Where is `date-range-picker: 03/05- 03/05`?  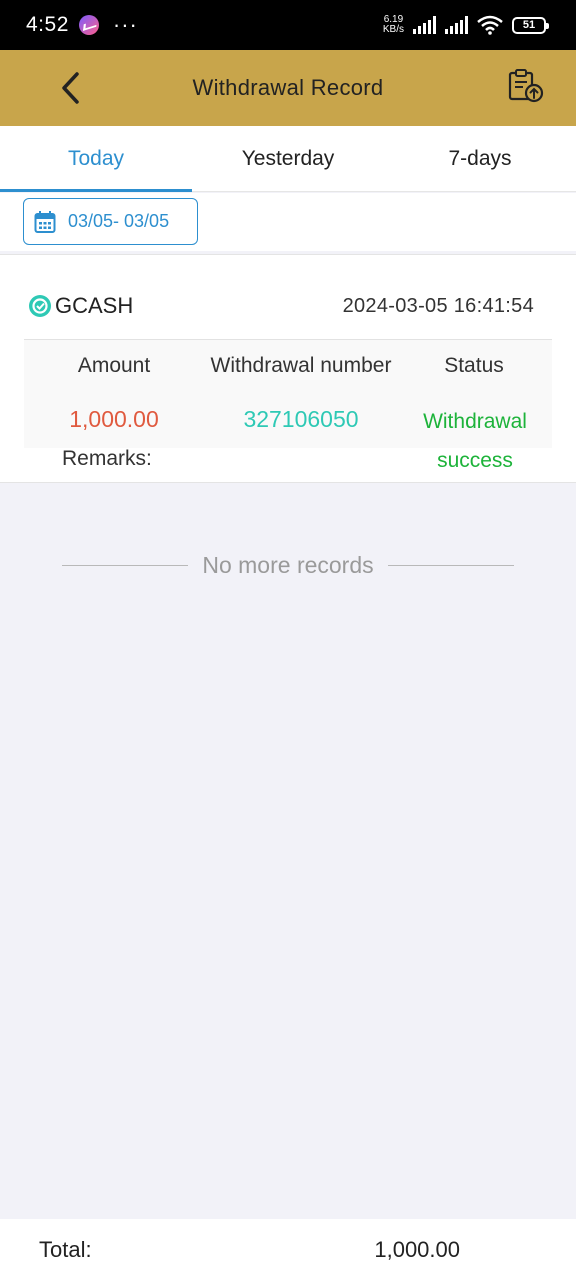 date-range-picker: 03/05- 03/05 is located at coordinates (110, 221).